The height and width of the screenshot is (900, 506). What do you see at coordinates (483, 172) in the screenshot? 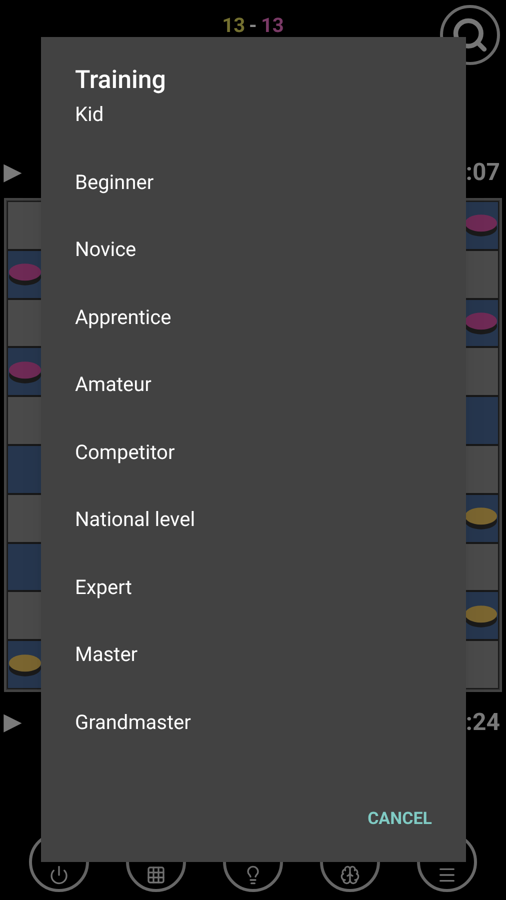
I see `player-timer: :07` at bounding box center [483, 172].